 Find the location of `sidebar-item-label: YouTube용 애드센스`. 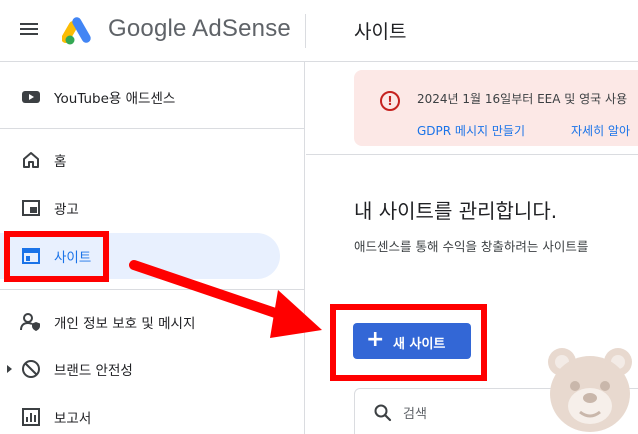

sidebar-item-label: YouTube용 애드센스 is located at coordinates (115, 99).